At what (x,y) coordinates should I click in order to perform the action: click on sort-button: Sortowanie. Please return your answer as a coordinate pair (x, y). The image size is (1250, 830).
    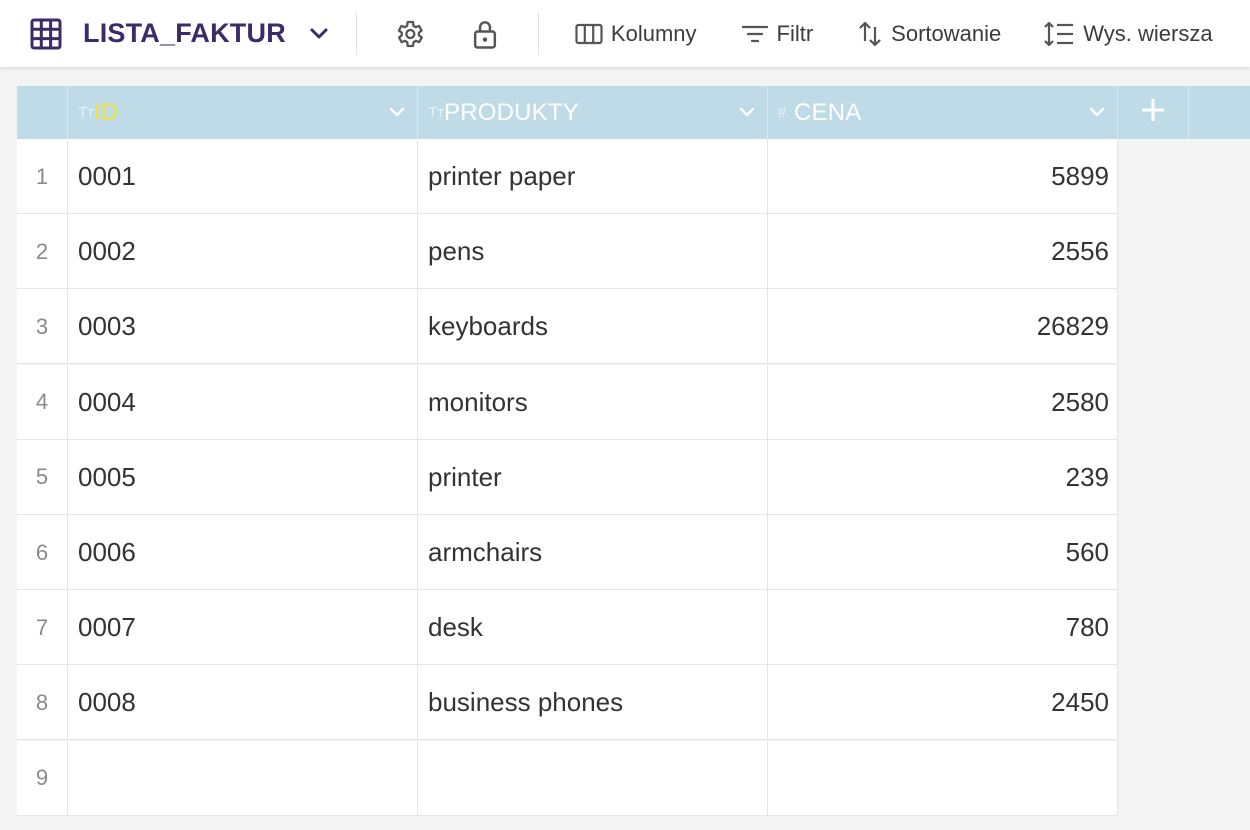
    Looking at the image, I should click on (929, 34).